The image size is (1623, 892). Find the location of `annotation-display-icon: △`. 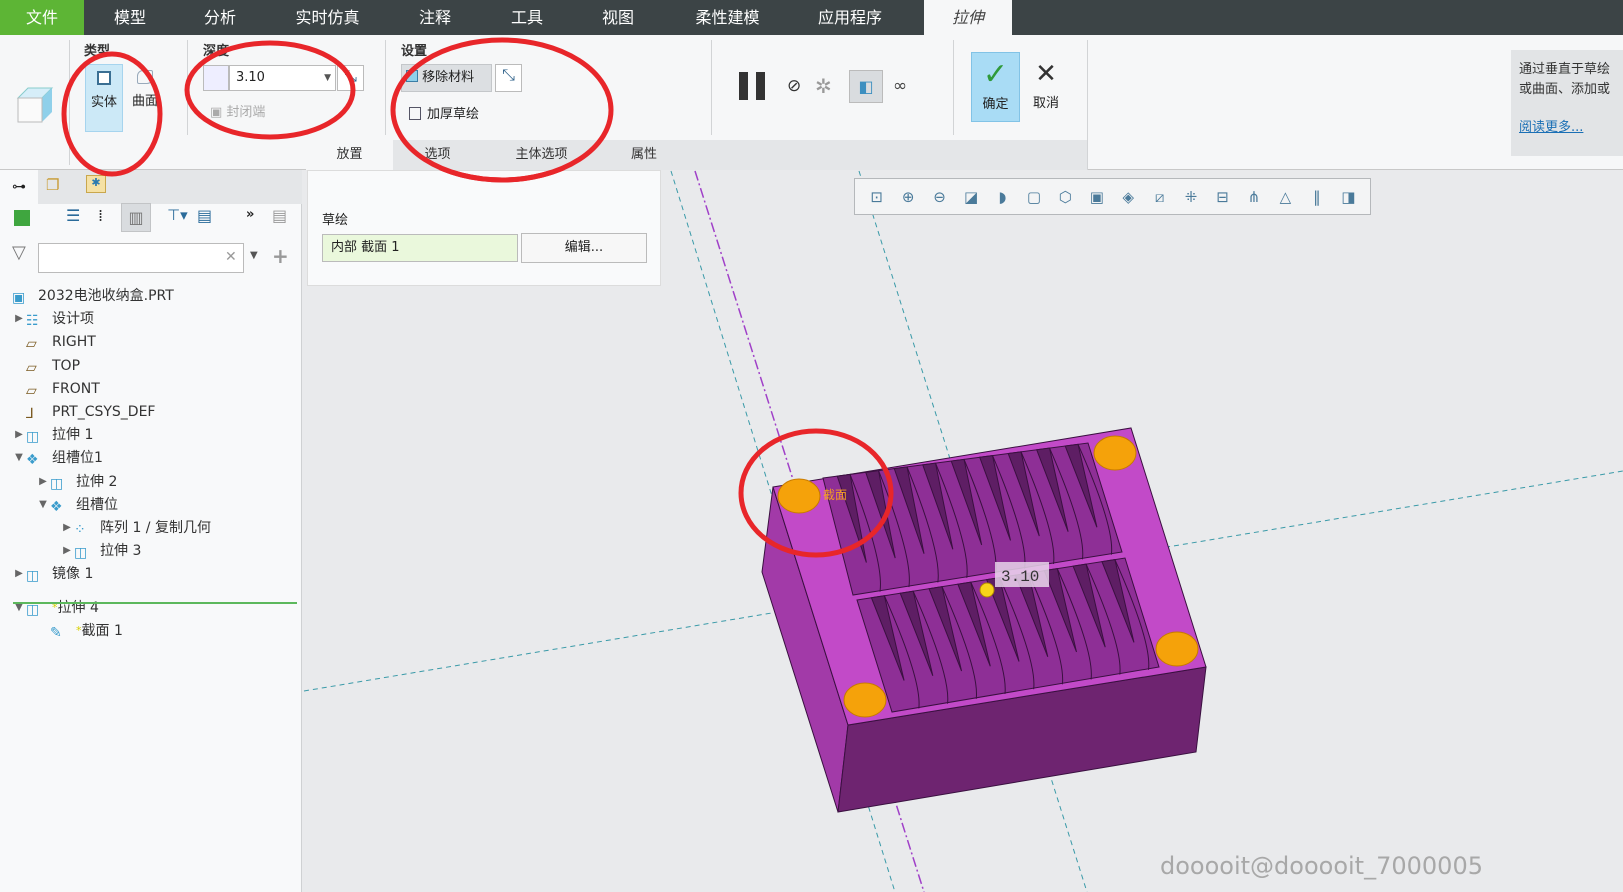

annotation-display-icon: △ is located at coordinates (1285, 197).